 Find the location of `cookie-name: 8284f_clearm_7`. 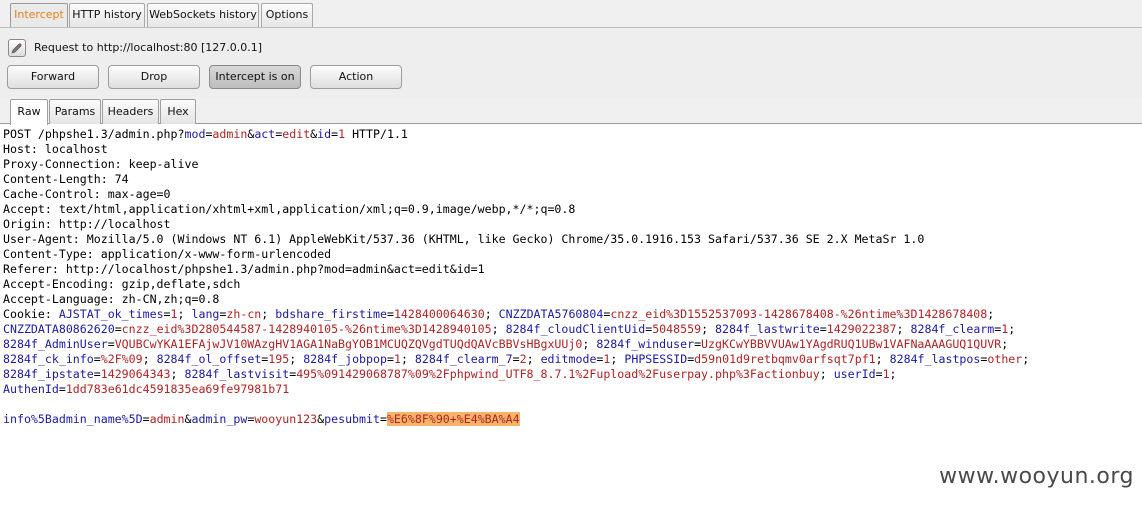

cookie-name: 8284f_clearm_7 is located at coordinates (463, 359).